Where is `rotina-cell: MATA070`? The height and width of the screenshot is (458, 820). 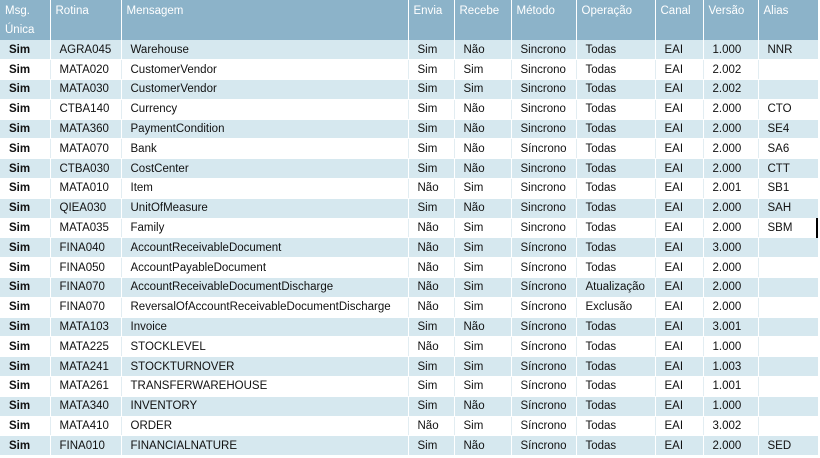
rotina-cell: MATA070 is located at coordinates (86, 149).